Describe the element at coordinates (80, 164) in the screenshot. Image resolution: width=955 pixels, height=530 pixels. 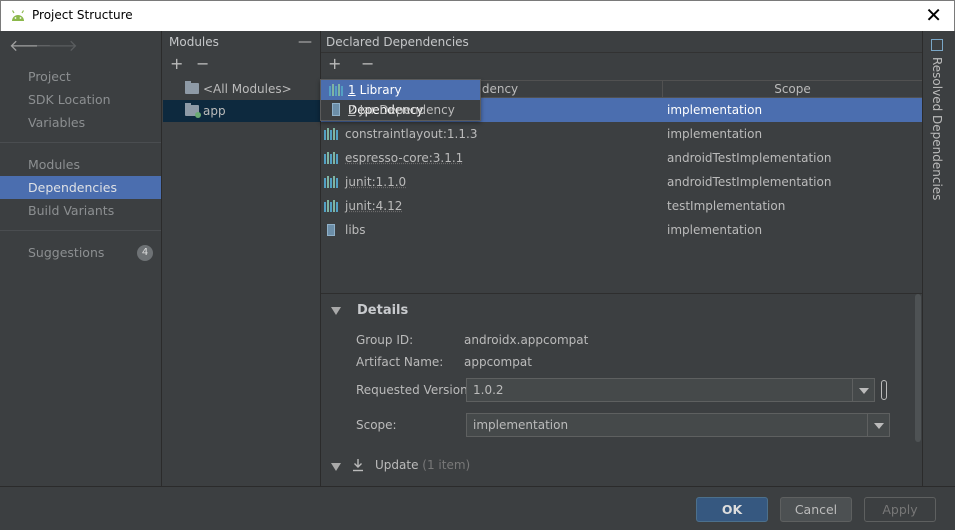
I see `sidebar-item-modules: Modules` at that location.